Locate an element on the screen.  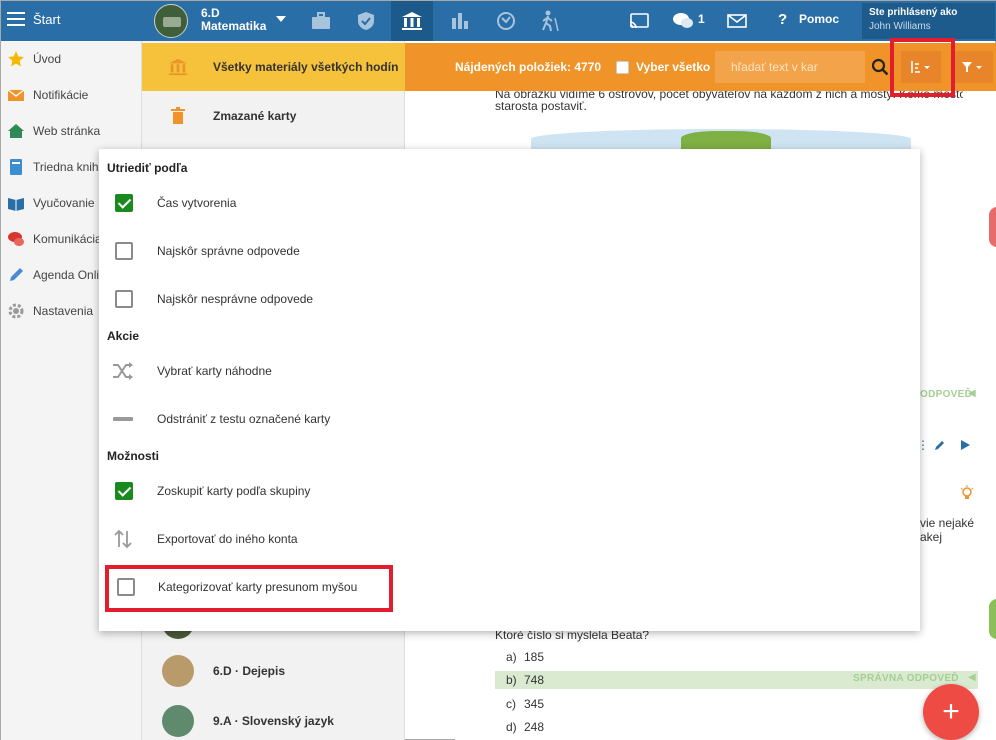
mail-icon is located at coordinates (737, 21).